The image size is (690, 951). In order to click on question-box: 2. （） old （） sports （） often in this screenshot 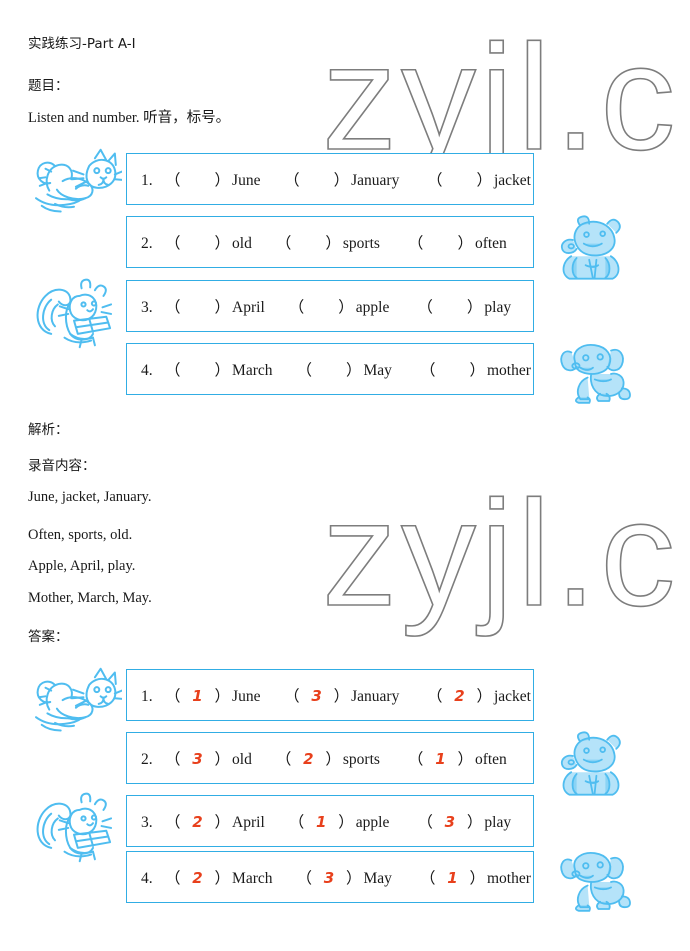, I will do `click(330, 242)`.